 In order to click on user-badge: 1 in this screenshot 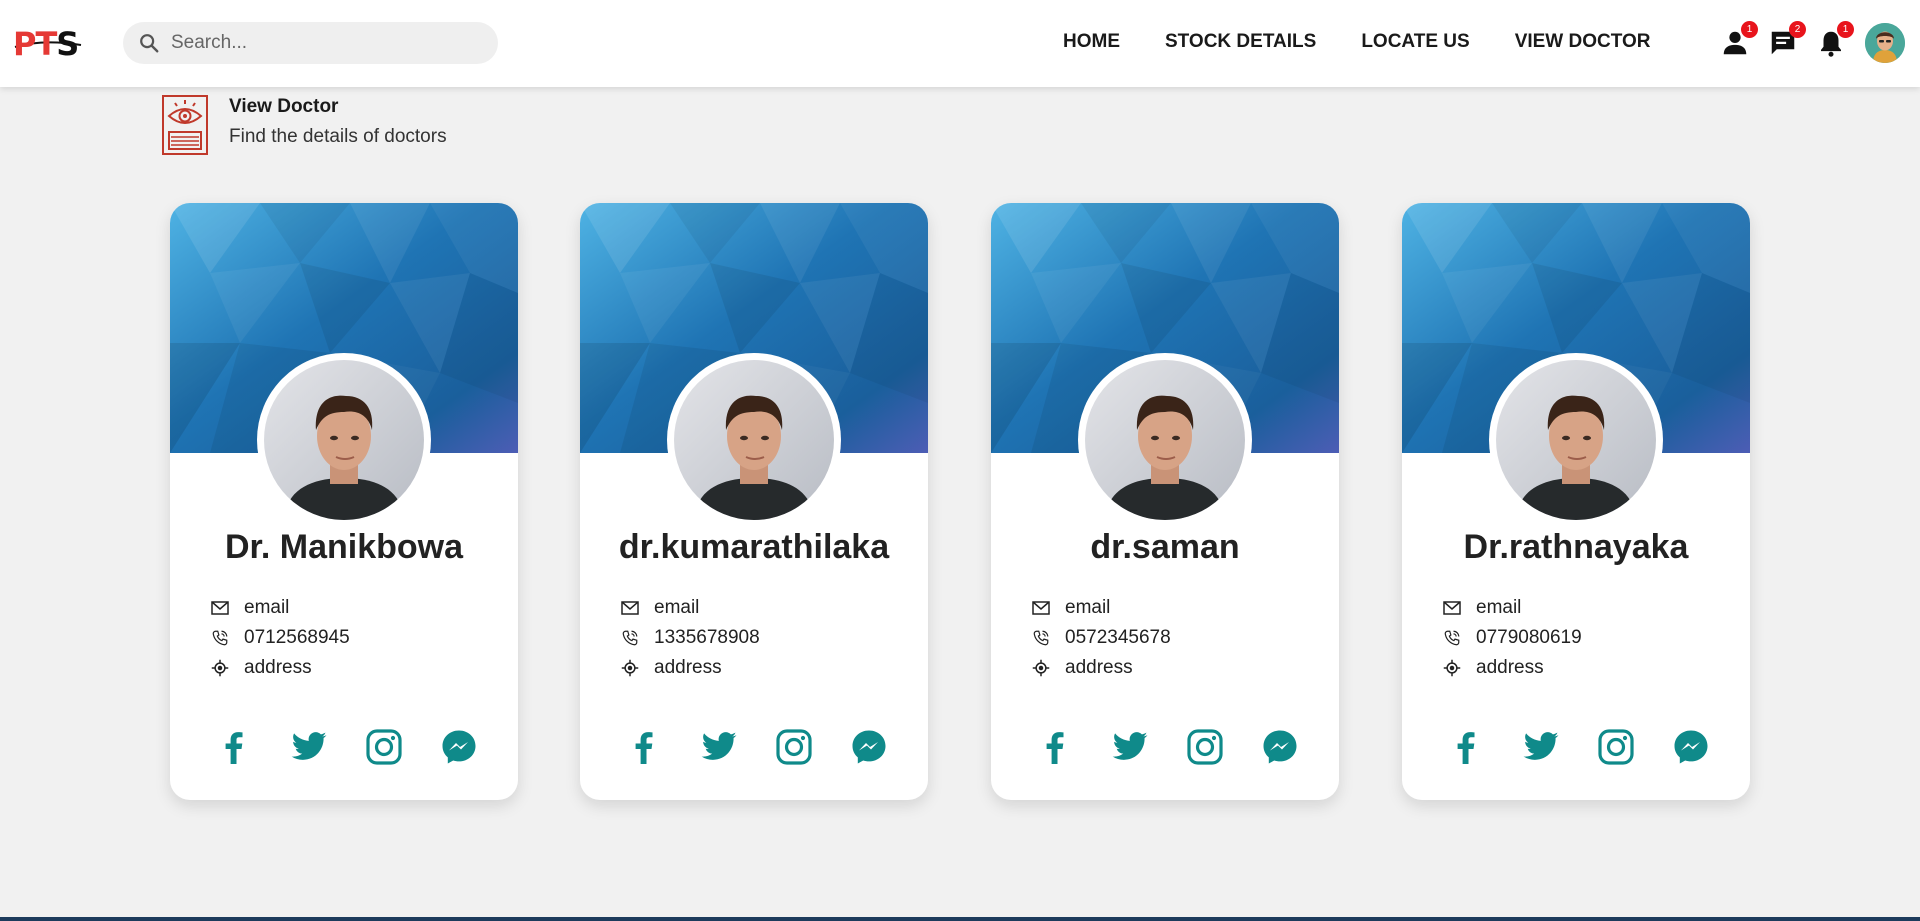, I will do `click(1749, 29)`.